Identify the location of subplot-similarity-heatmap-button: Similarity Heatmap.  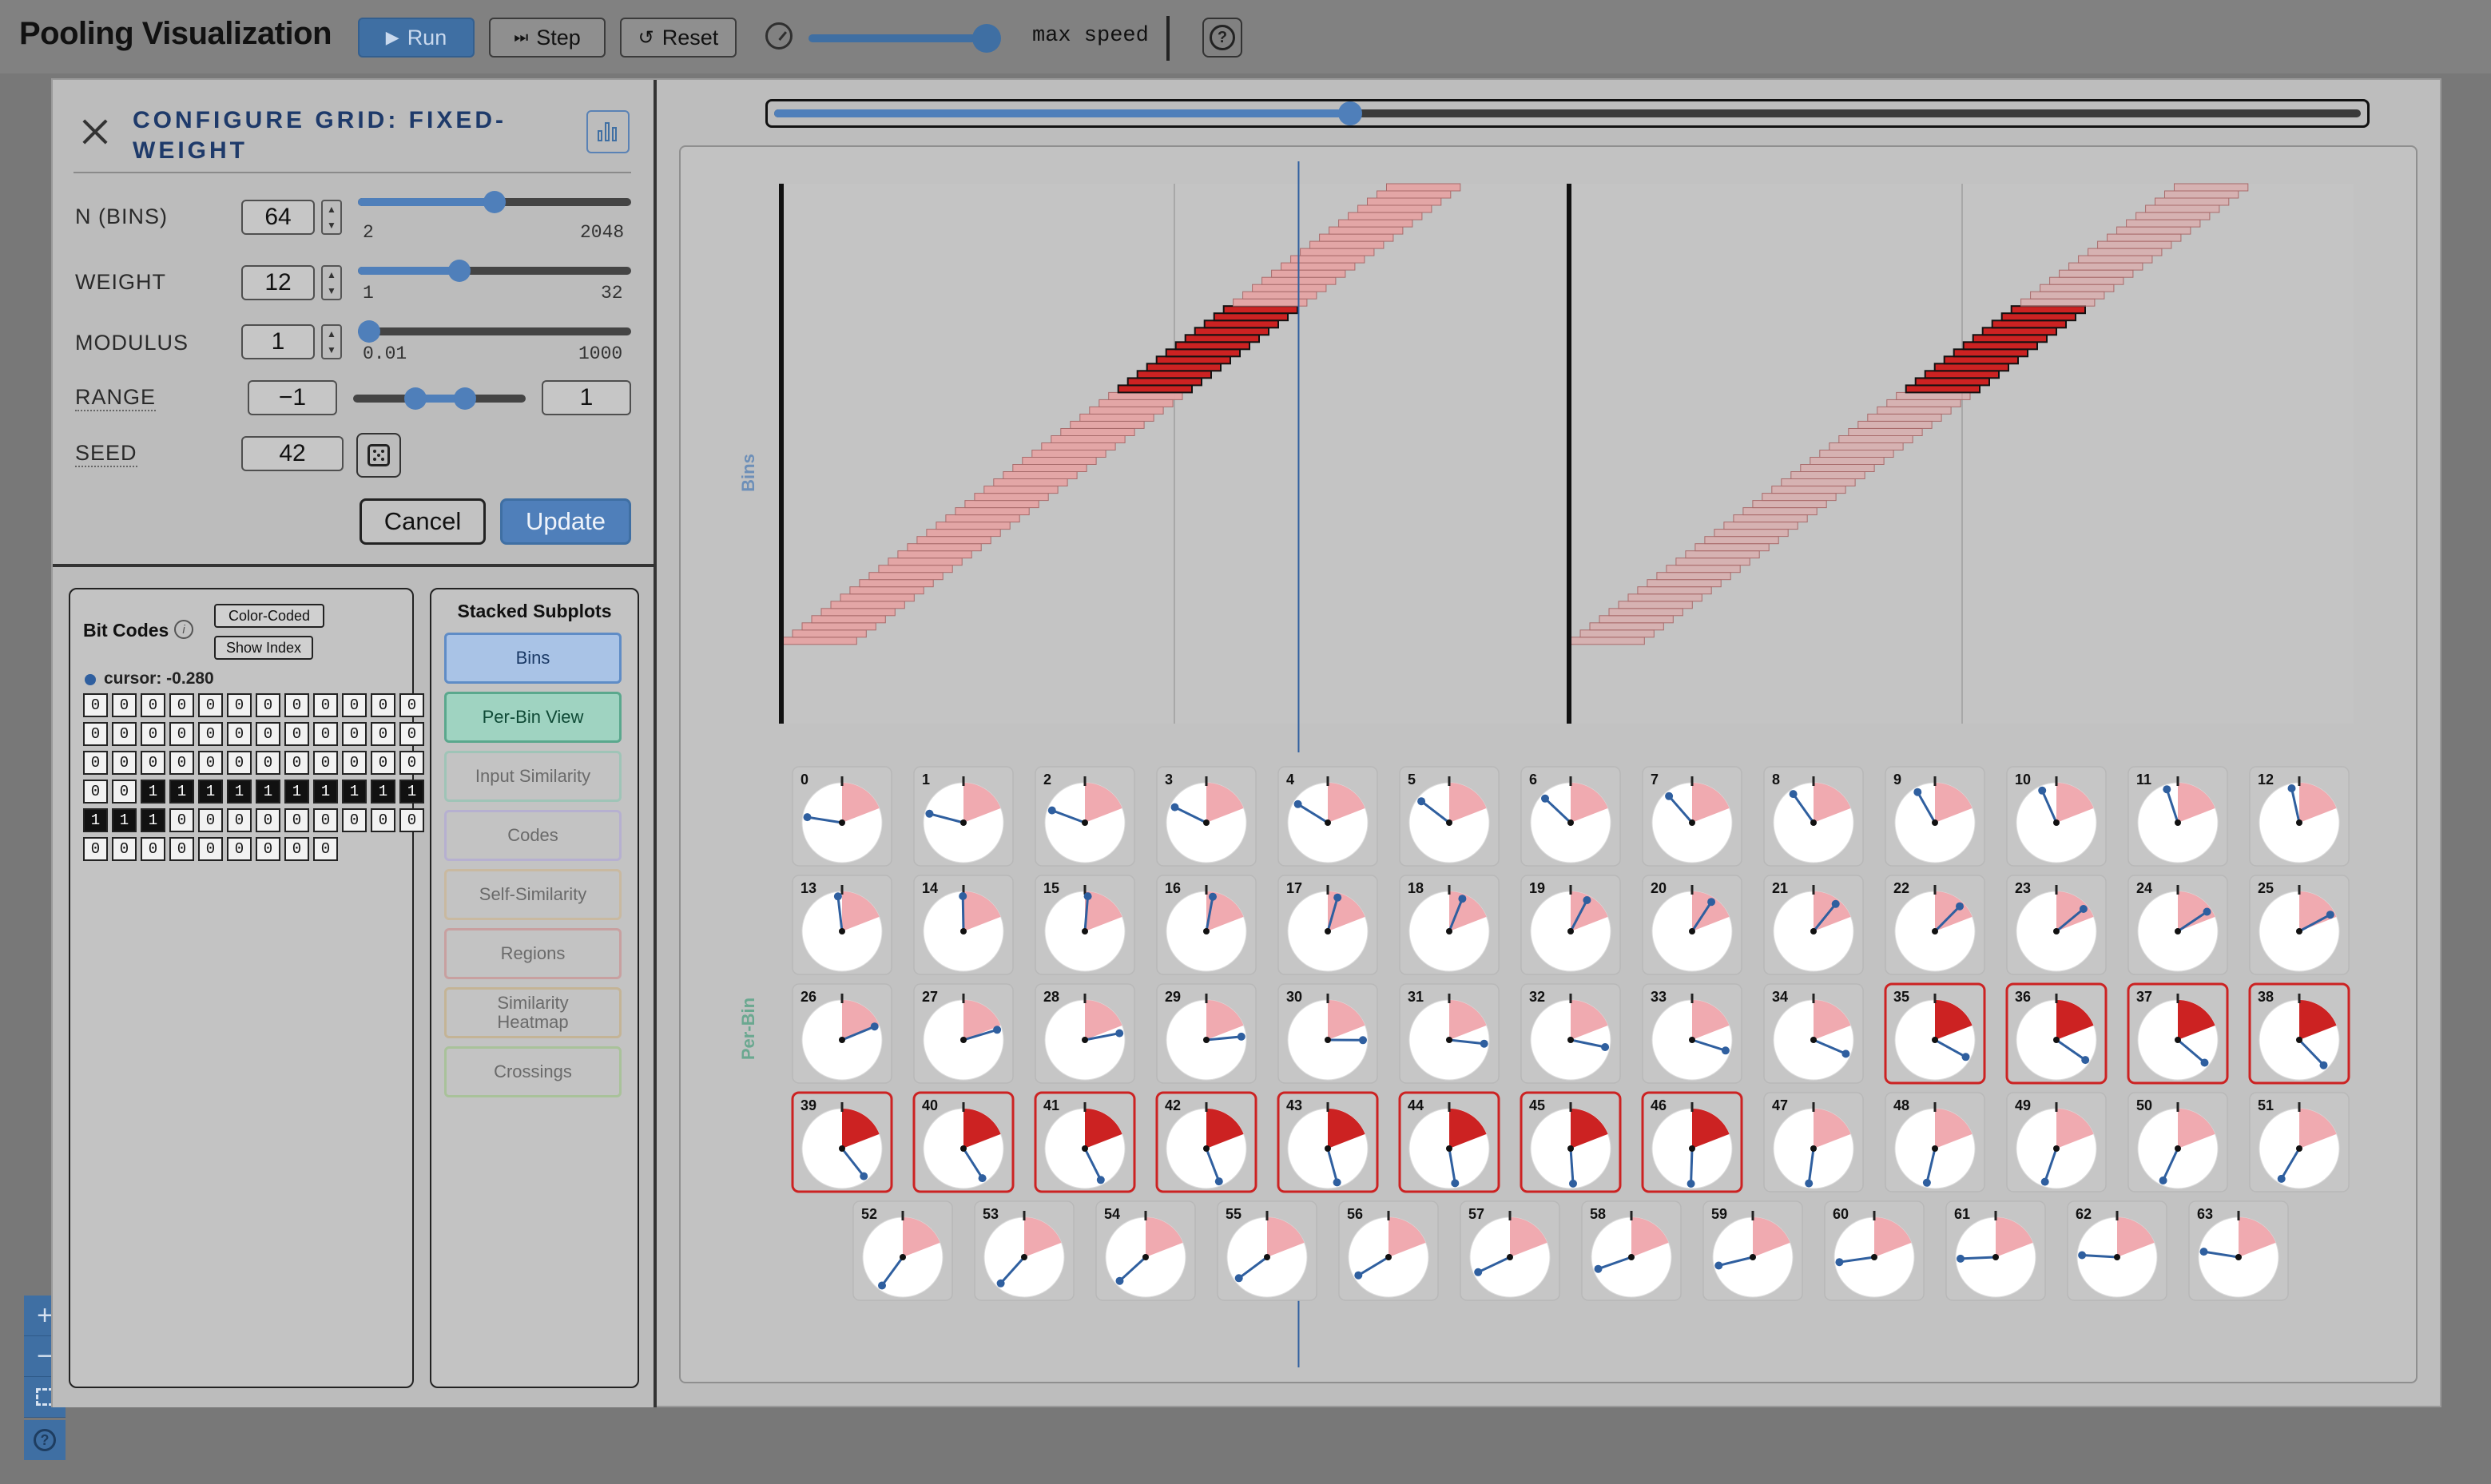
(533, 1012).